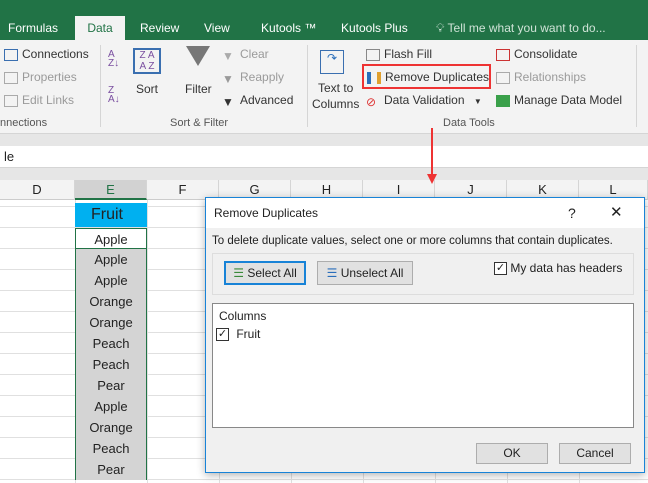 Image resolution: width=648 pixels, height=483 pixels. I want to click on flash-fill-button: Flash Fill, so click(399, 54).